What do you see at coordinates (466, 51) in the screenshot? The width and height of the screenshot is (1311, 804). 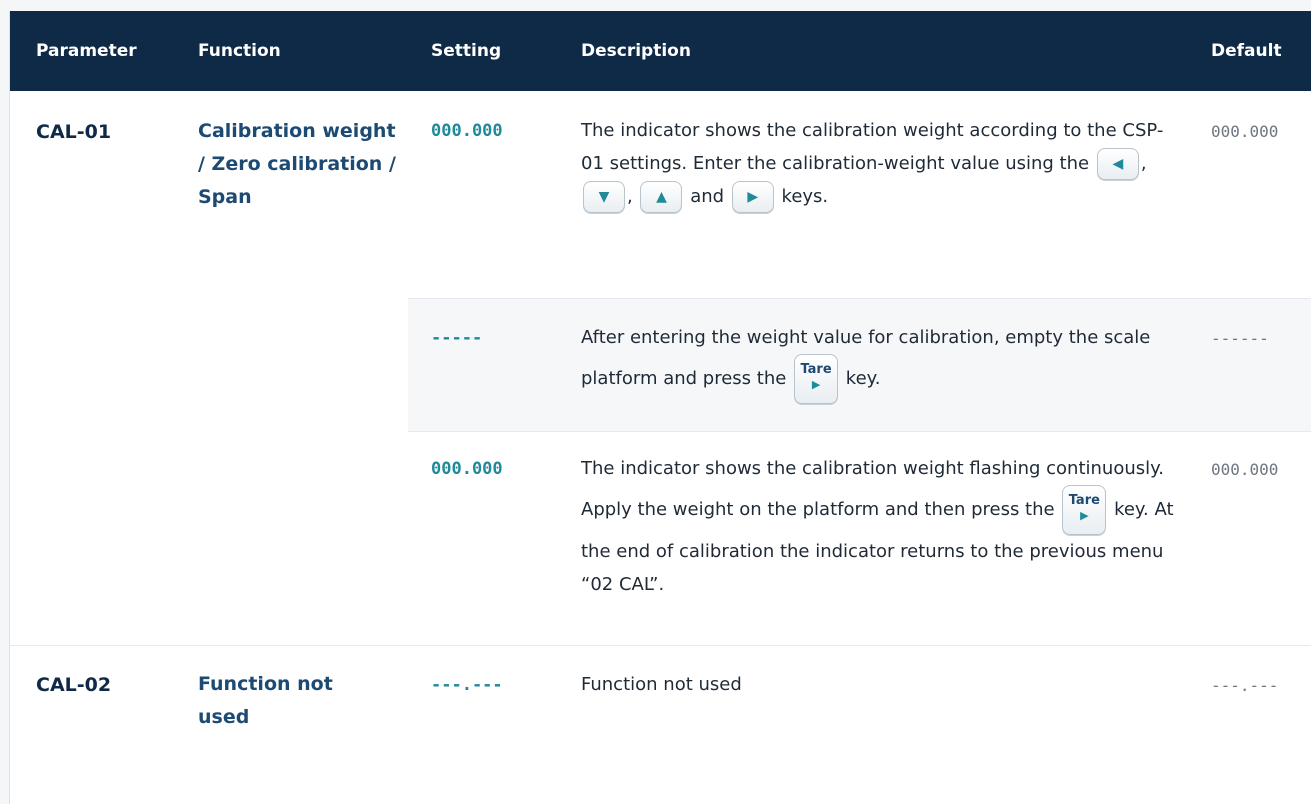 I see `header-setting: Setting` at bounding box center [466, 51].